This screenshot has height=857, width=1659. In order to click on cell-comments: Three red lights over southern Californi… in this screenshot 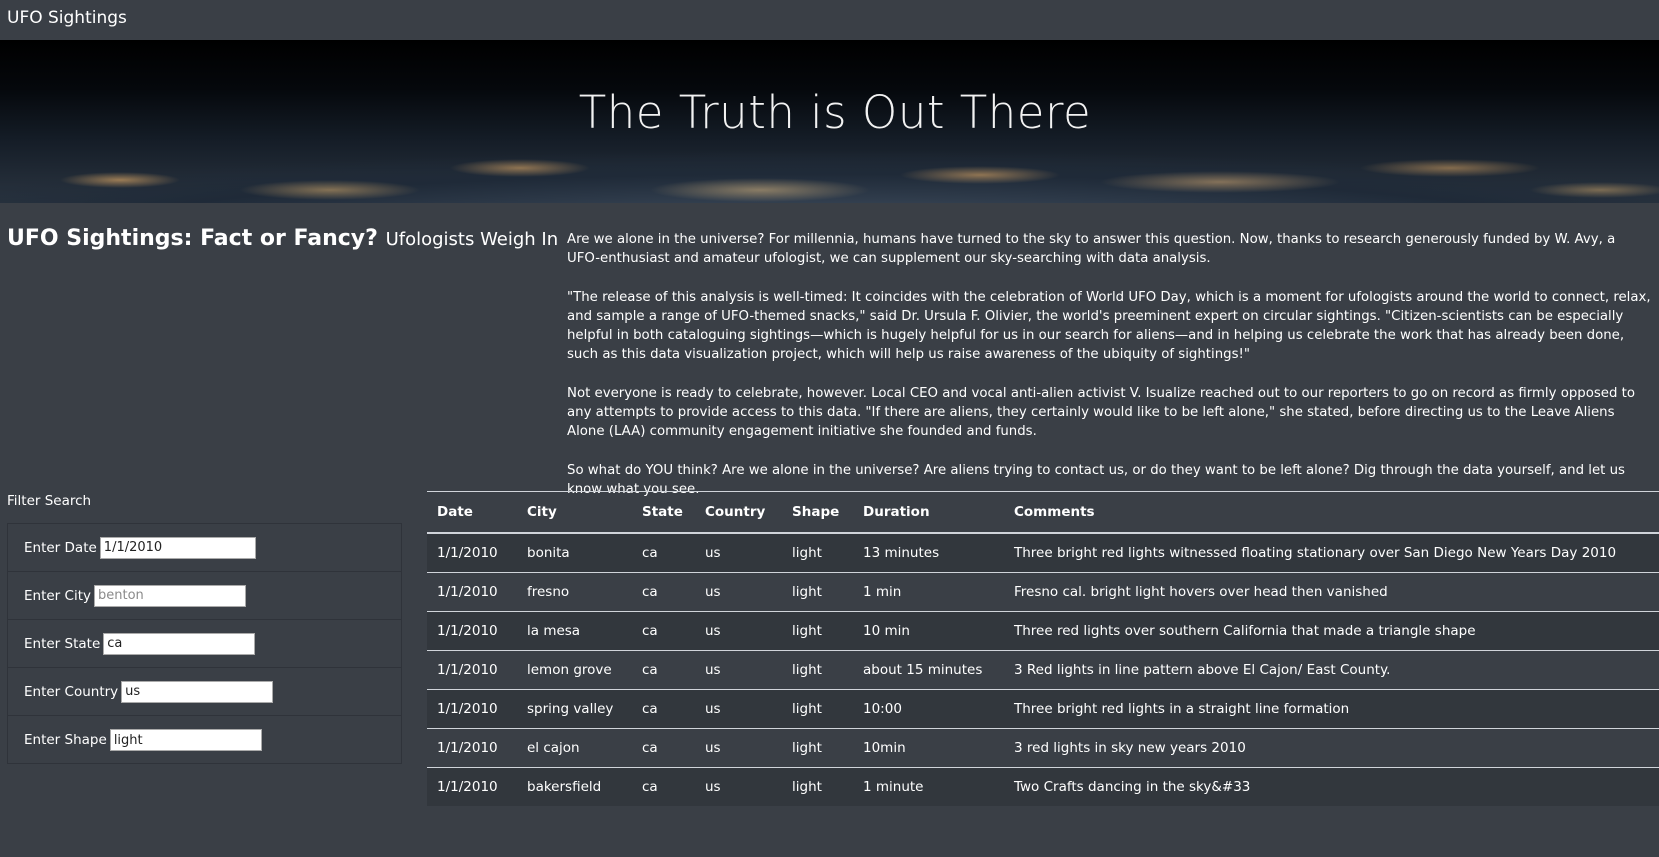, I will do `click(1331, 631)`.